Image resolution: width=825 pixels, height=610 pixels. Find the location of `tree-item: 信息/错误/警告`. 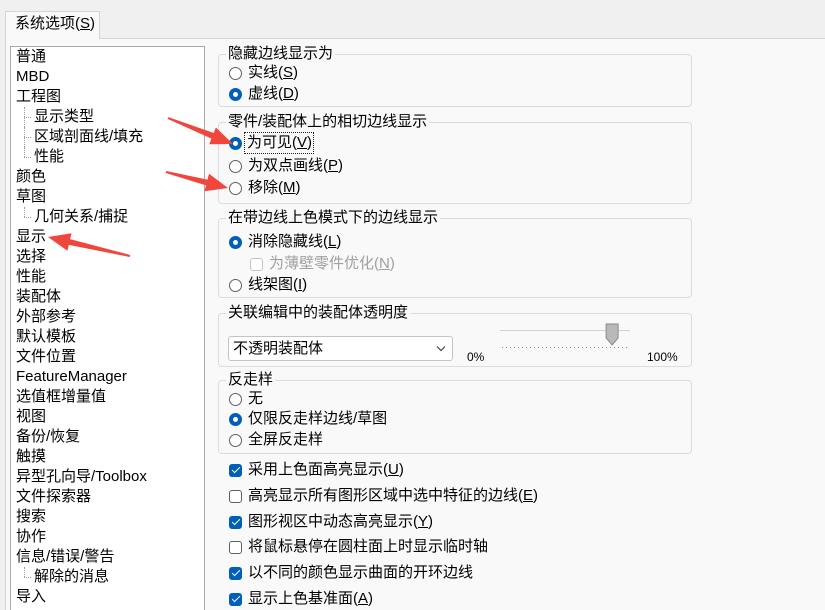

tree-item: 信息/错误/警告 is located at coordinates (107, 557).